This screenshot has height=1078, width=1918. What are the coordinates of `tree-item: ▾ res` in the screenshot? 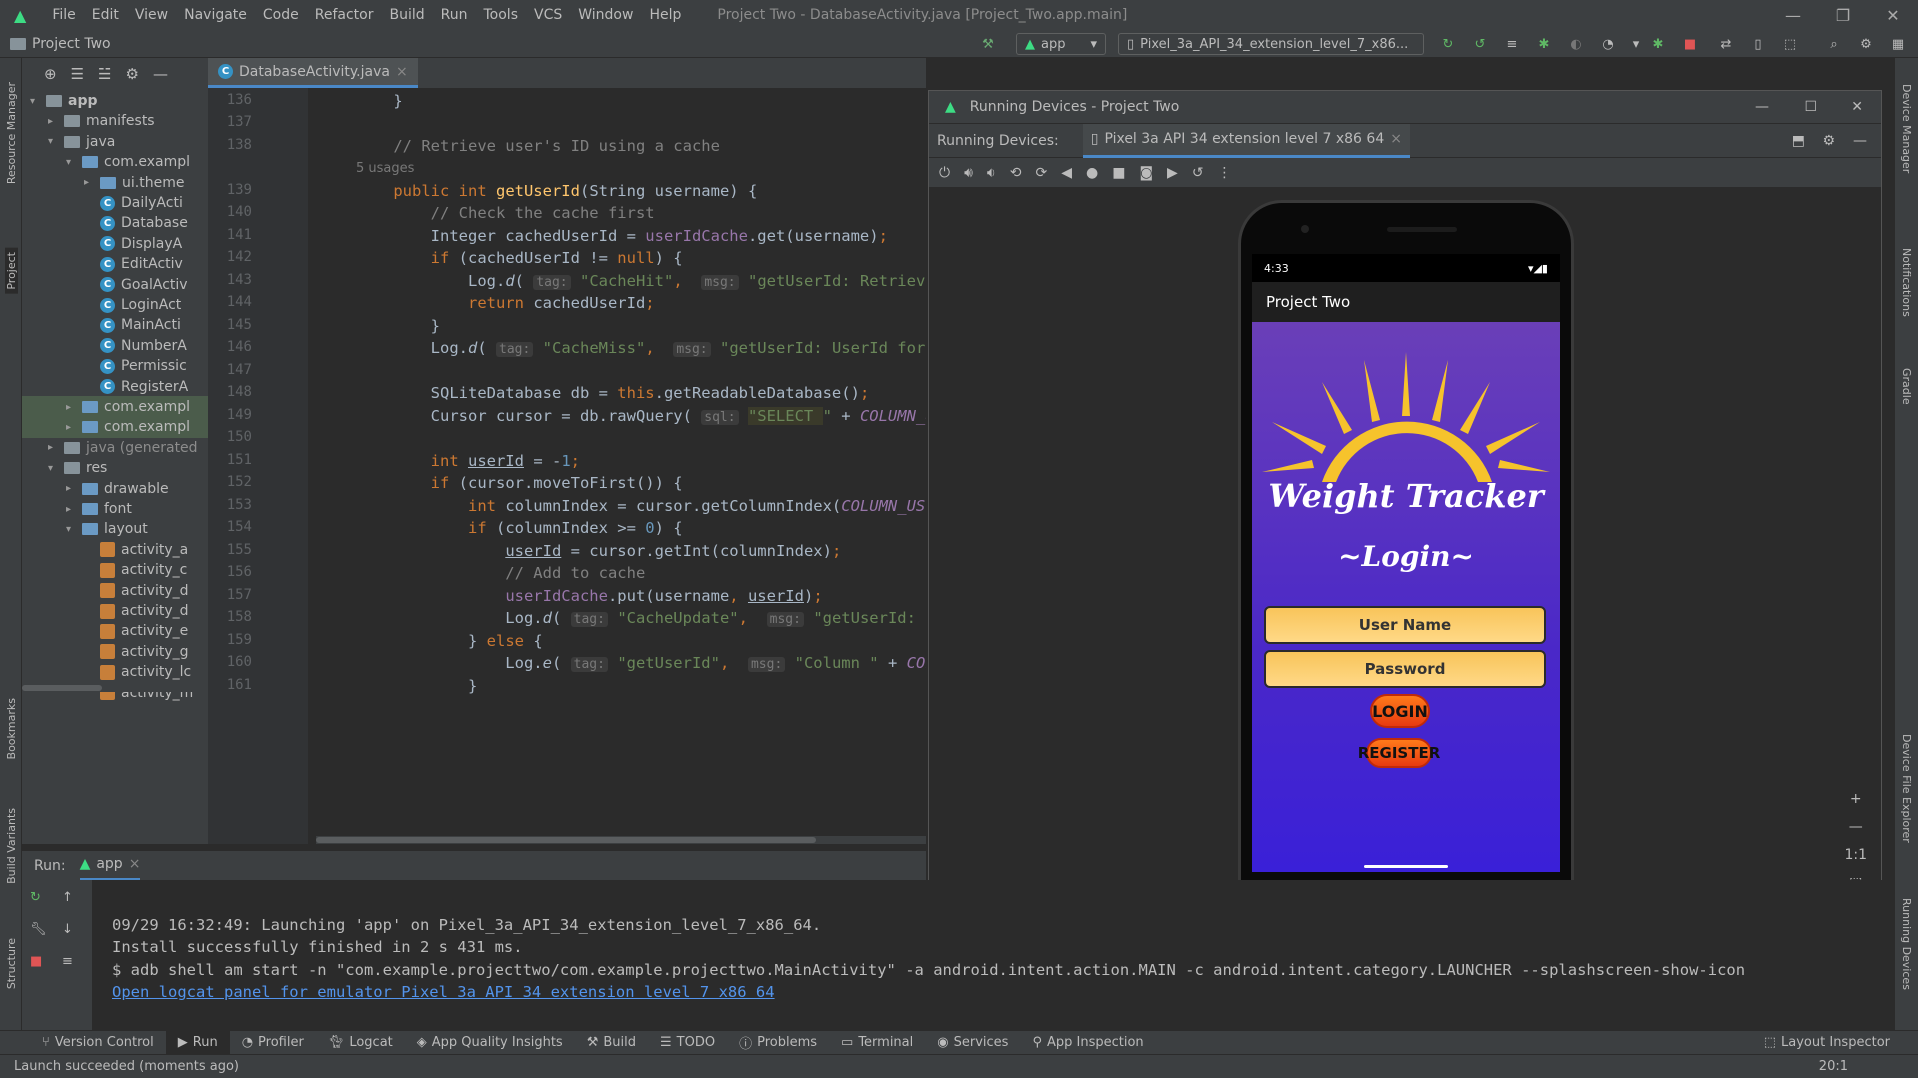 It's located at (77, 468).